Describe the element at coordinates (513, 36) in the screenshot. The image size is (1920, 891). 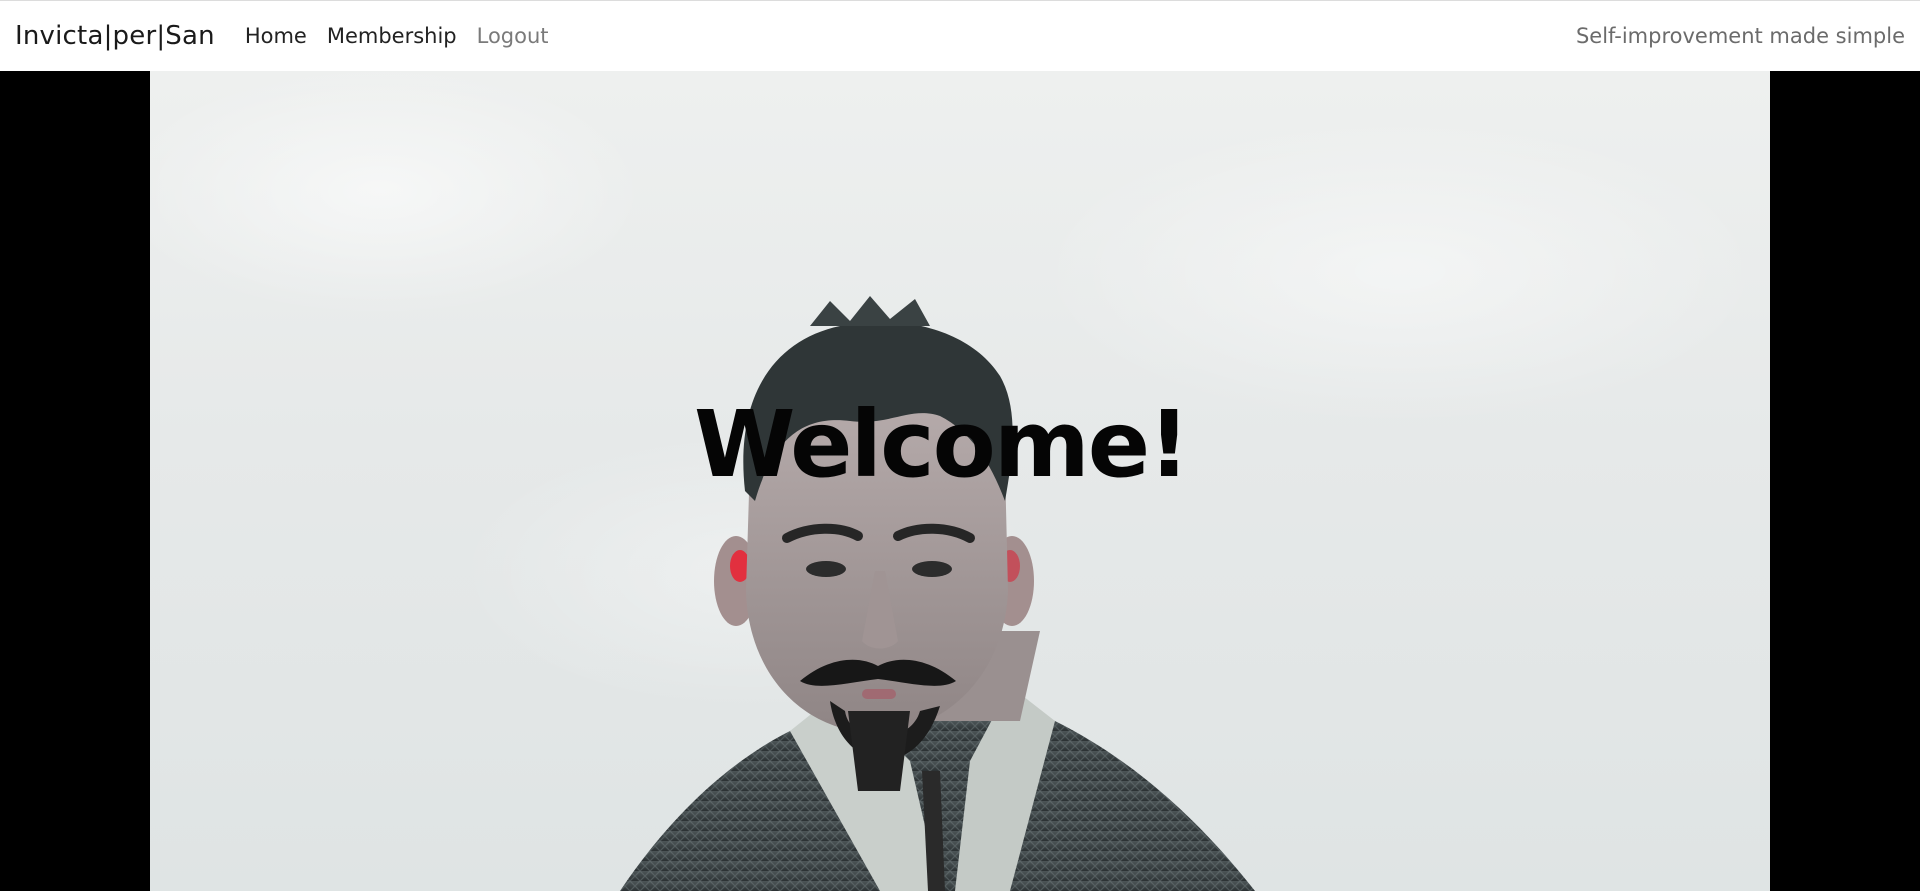
I see `nav-logout-link: Logout` at that location.